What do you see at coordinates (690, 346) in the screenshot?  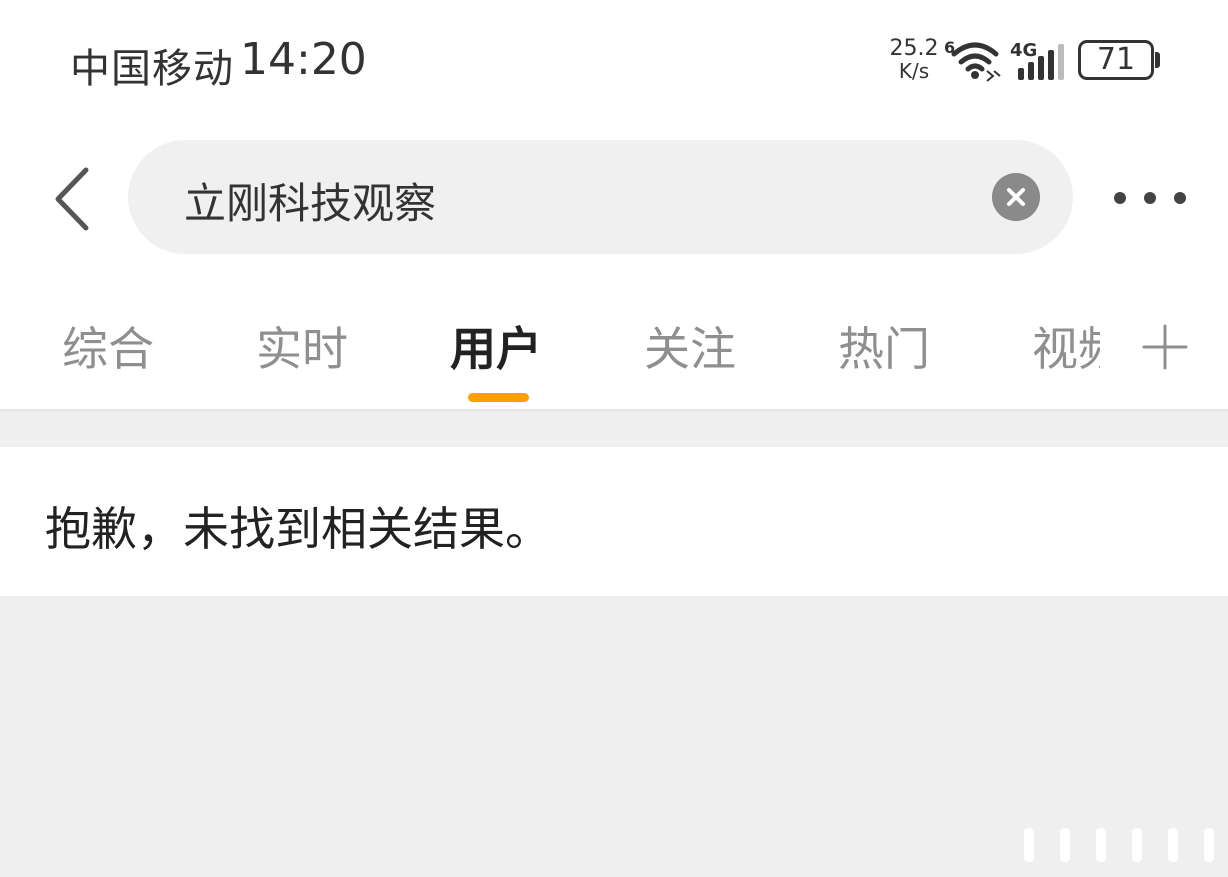 I see `tab-following: 关注` at bounding box center [690, 346].